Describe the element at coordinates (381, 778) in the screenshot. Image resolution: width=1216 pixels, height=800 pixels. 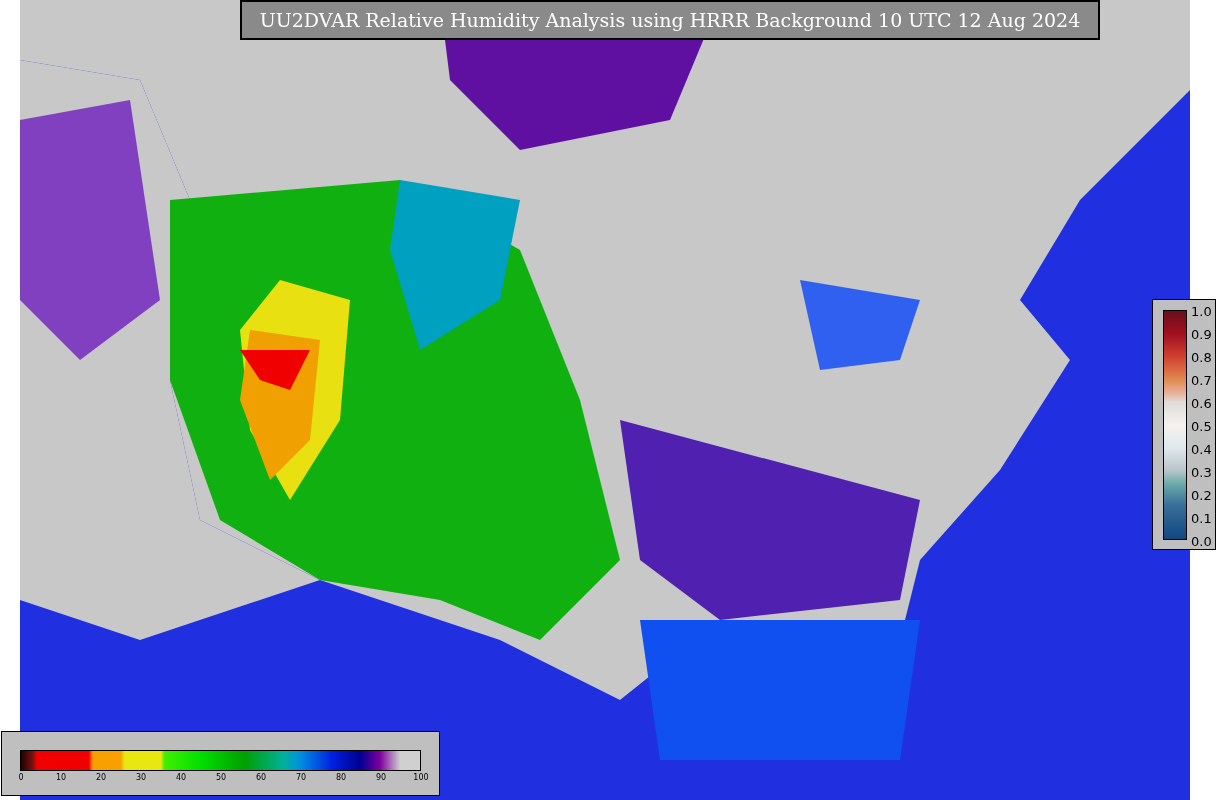
I see `colorbar-tick-label: 90` at that location.